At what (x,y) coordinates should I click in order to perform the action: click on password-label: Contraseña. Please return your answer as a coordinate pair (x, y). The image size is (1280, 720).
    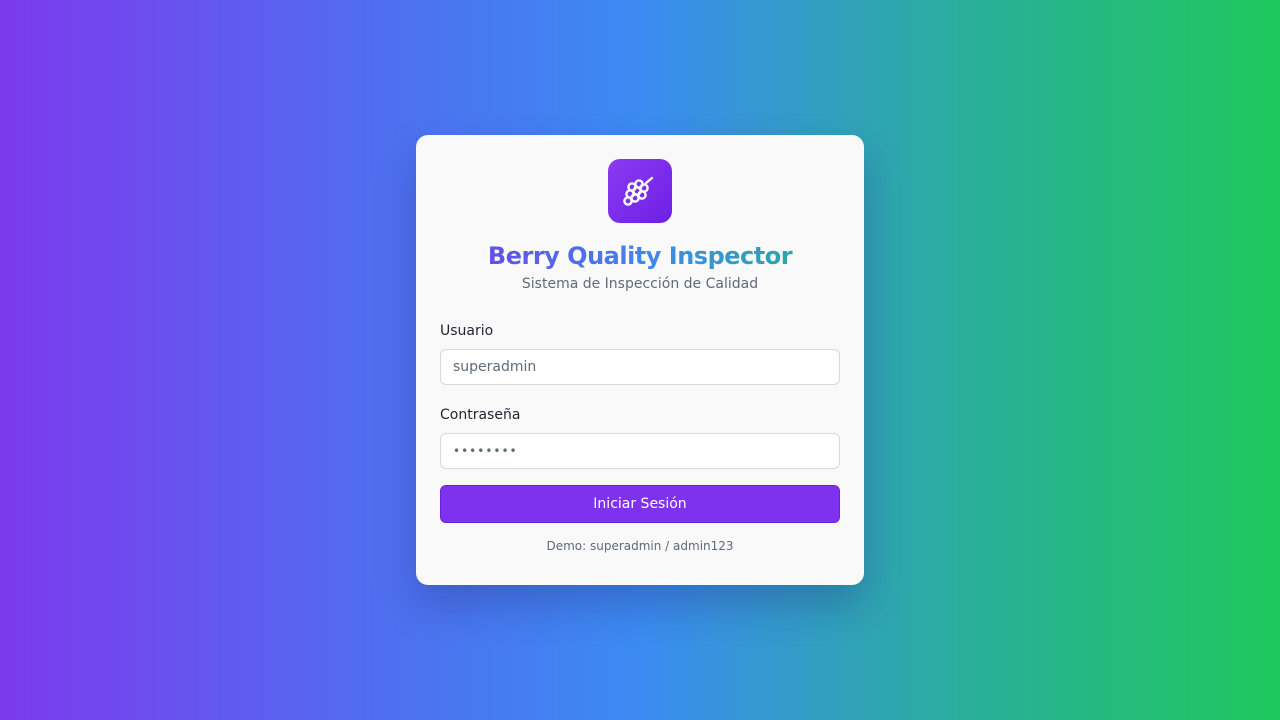
    Looking at the image, I should click on (480, 415).